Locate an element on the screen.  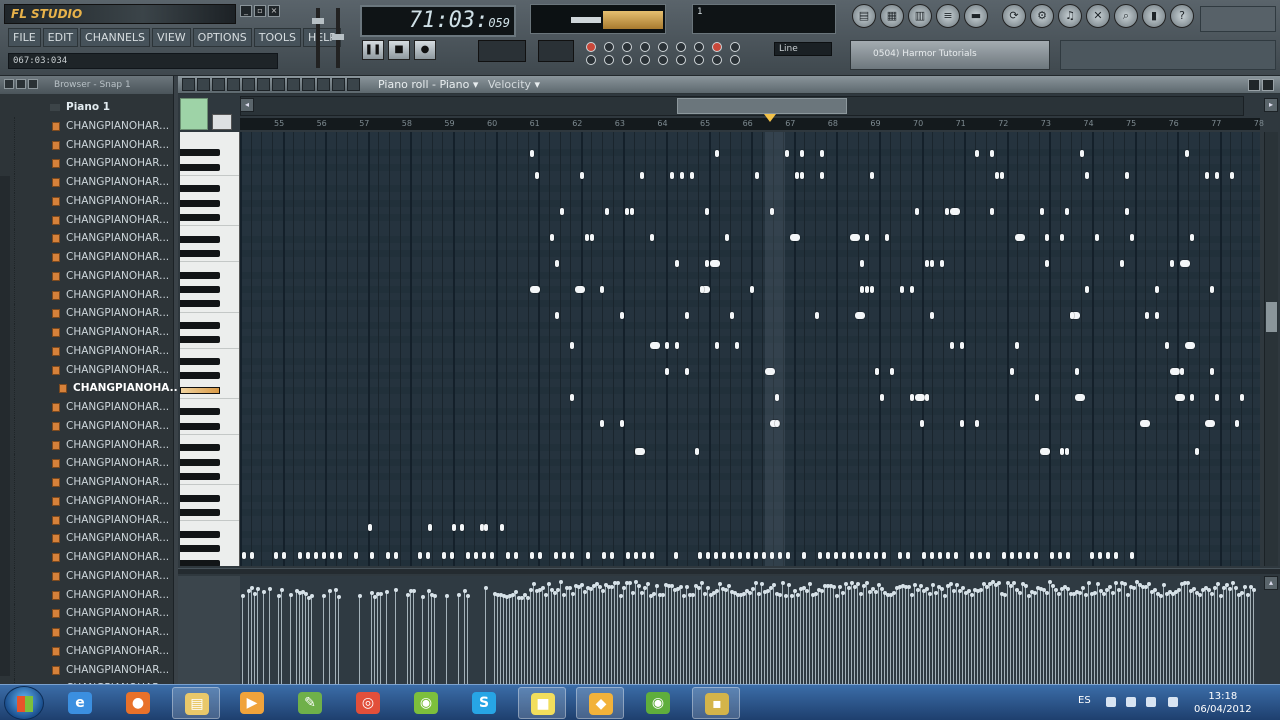
pr-detach-icon is located at coordinates (1254, 85).